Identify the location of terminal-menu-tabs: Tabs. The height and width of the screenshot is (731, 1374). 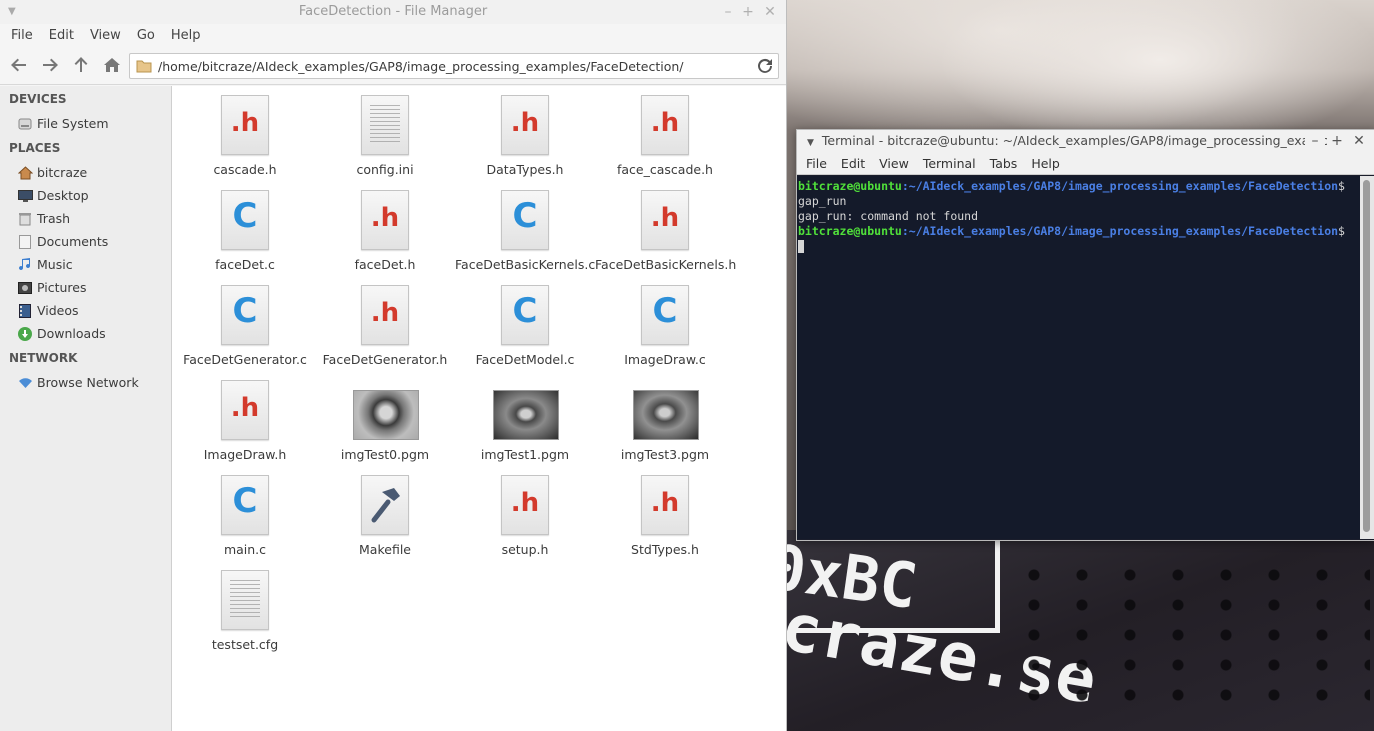
(1004, 163).